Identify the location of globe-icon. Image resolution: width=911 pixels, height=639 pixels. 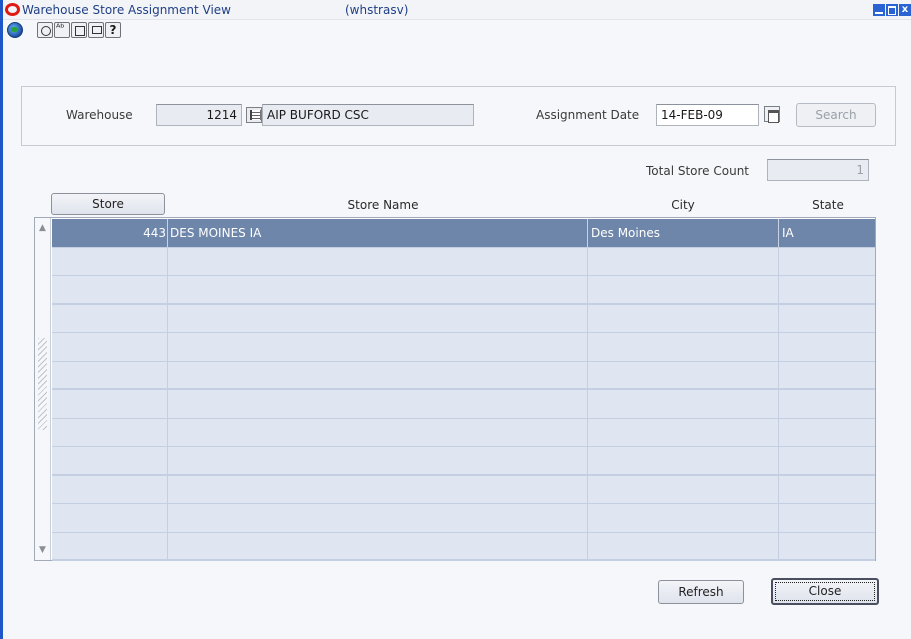
(15, 30).